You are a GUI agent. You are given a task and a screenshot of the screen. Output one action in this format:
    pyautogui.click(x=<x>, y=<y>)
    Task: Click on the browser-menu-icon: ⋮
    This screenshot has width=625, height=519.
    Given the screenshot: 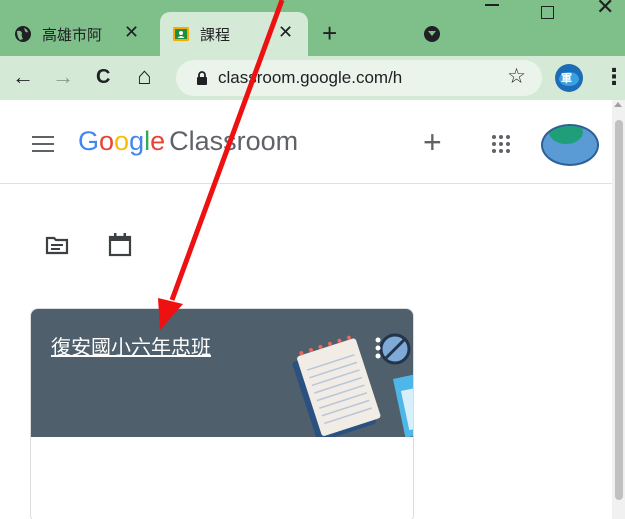 What is the action you would take?
    pyautogui.click(x=614, y=77)
    